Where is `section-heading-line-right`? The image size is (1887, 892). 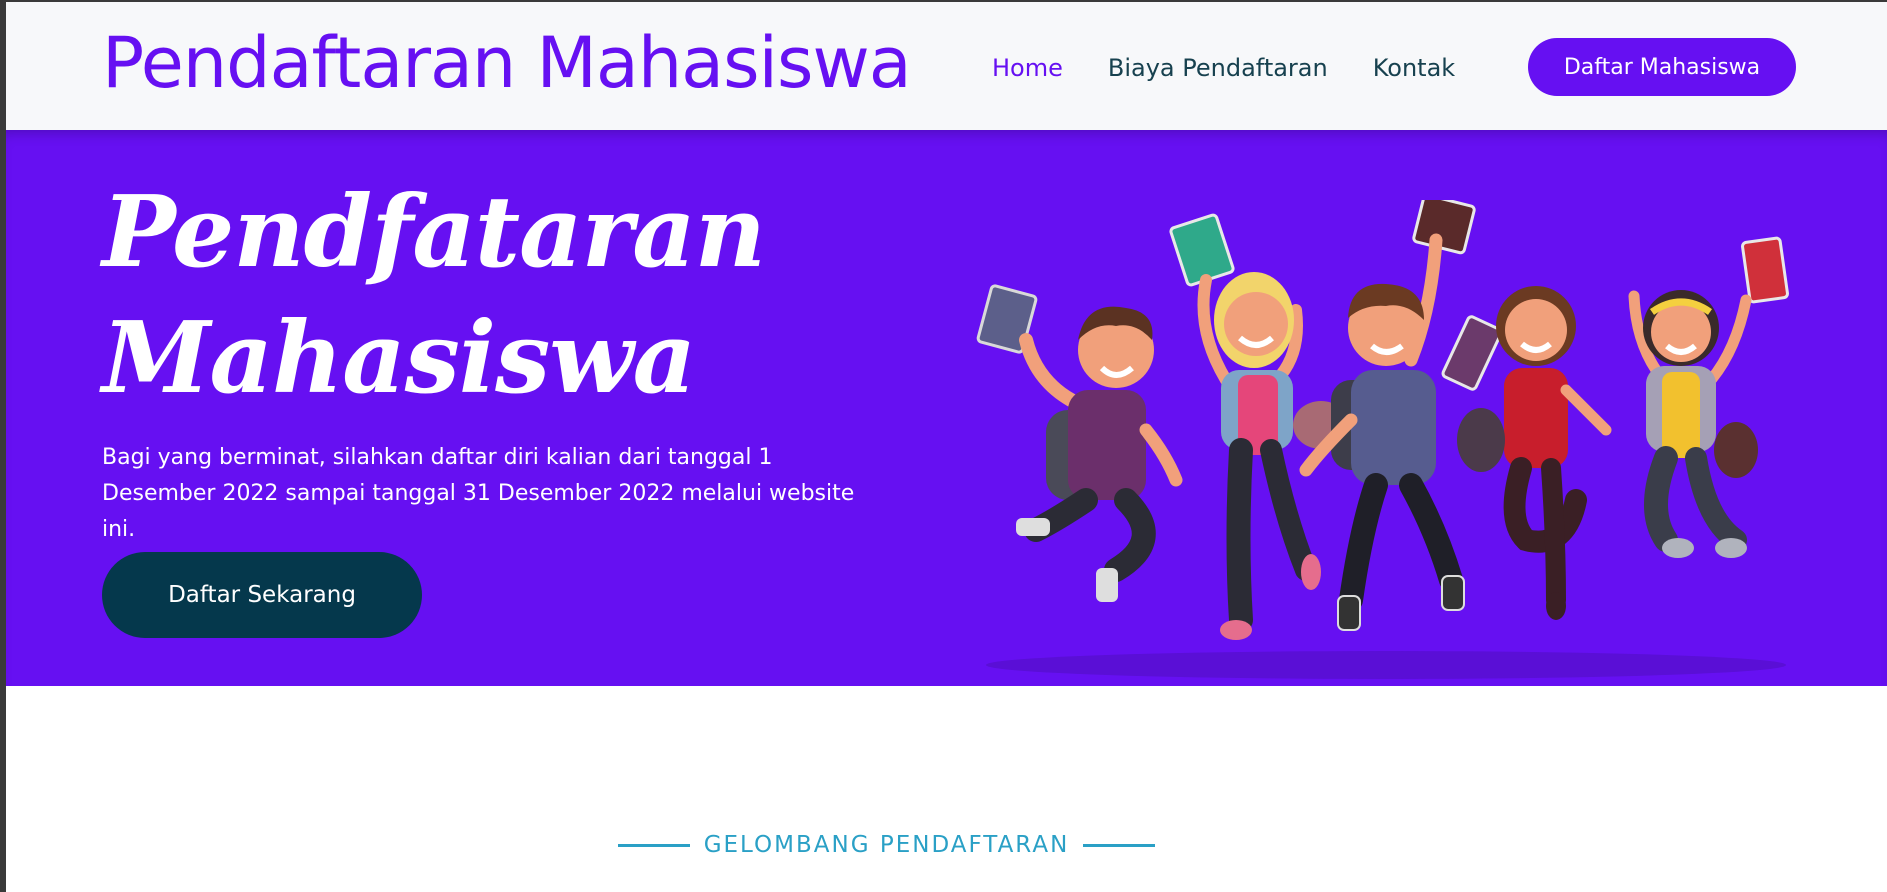 section-heading-line-right is located at coordinates (1119, 845).